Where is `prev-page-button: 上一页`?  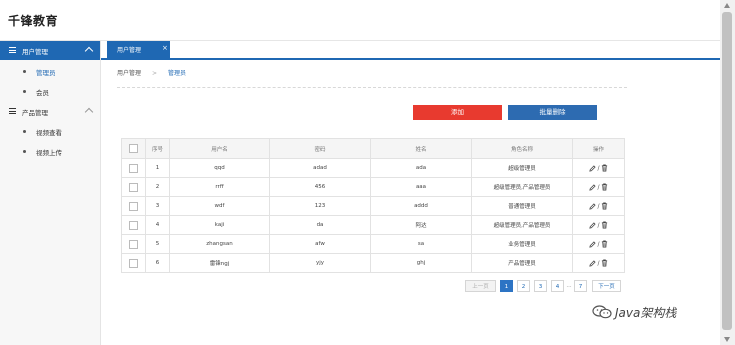 prev-page-button: 上一页 is located at coordinates (480, 286).